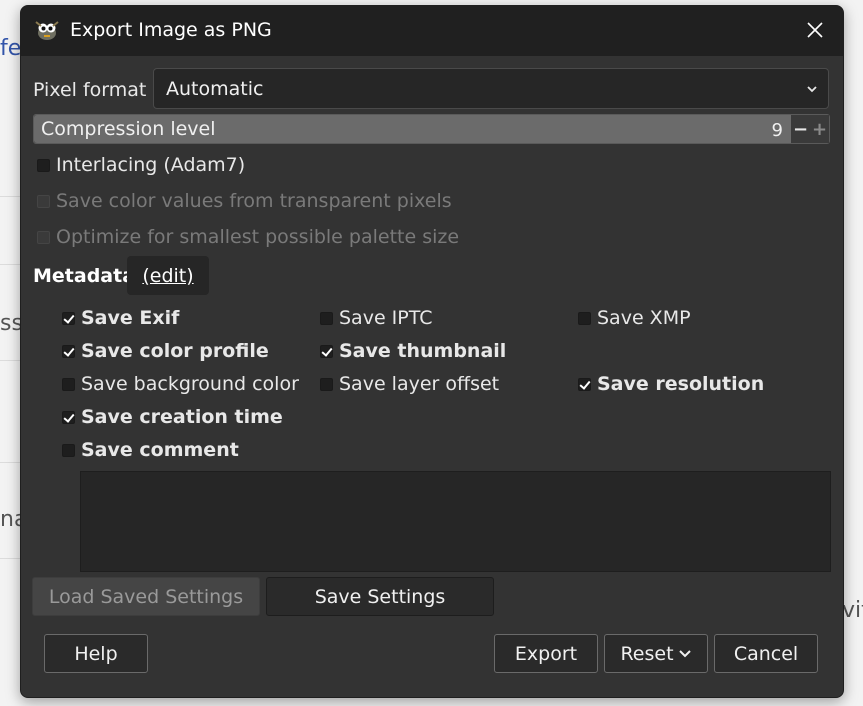 Image resolution: width=863 pixels, height=706 pixels. Describe the element at coordinates (175, 351) in the screenshot. I see `checkbox-label: Save color profile` at that location.